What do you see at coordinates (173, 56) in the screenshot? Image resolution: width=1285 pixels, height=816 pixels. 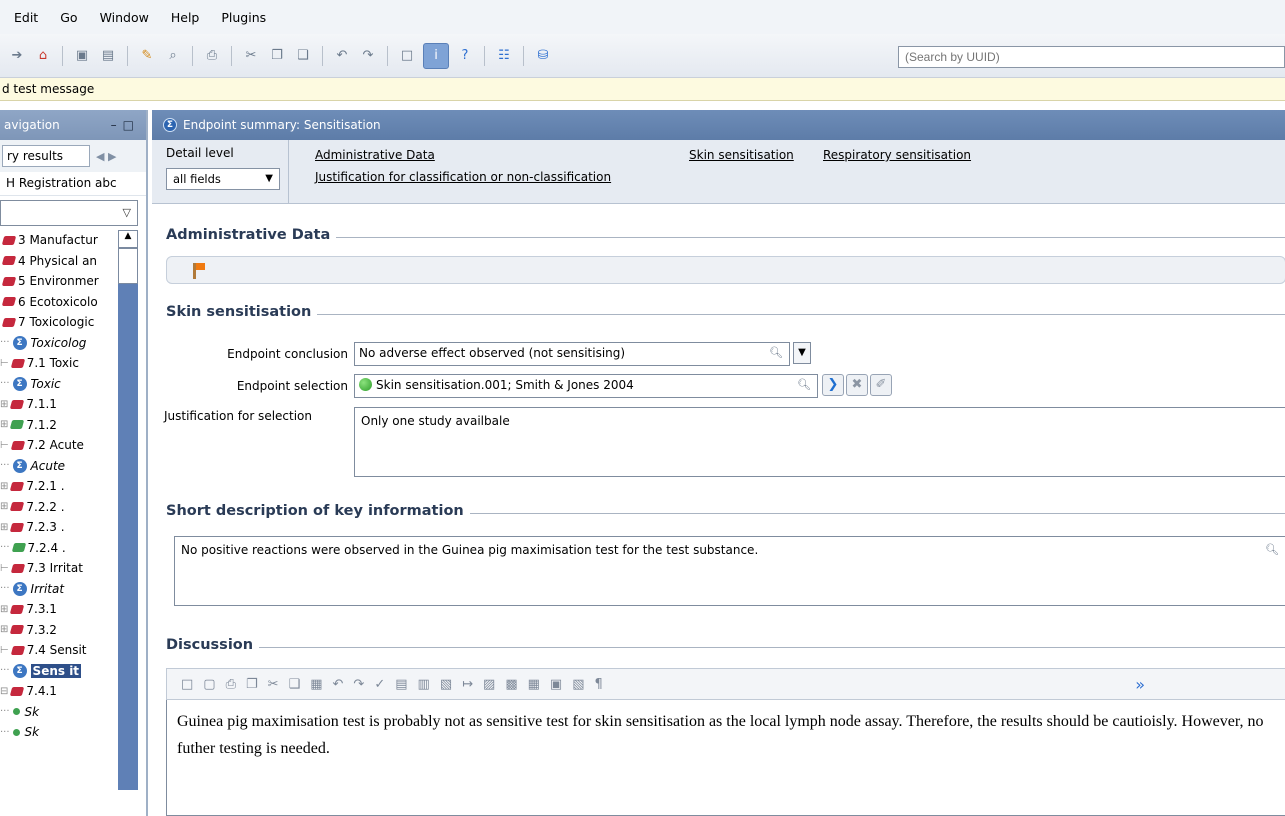 I see `preview-icon: ⌕` at bounding box center [173, 56].